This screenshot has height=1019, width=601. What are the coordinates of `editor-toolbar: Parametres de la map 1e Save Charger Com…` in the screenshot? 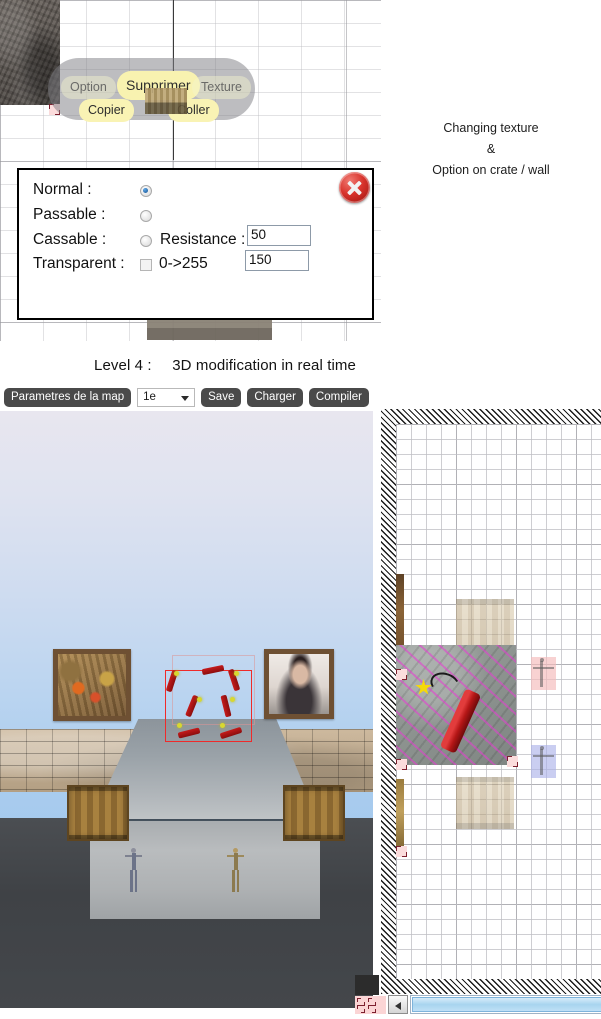 It's located at (300, 397).